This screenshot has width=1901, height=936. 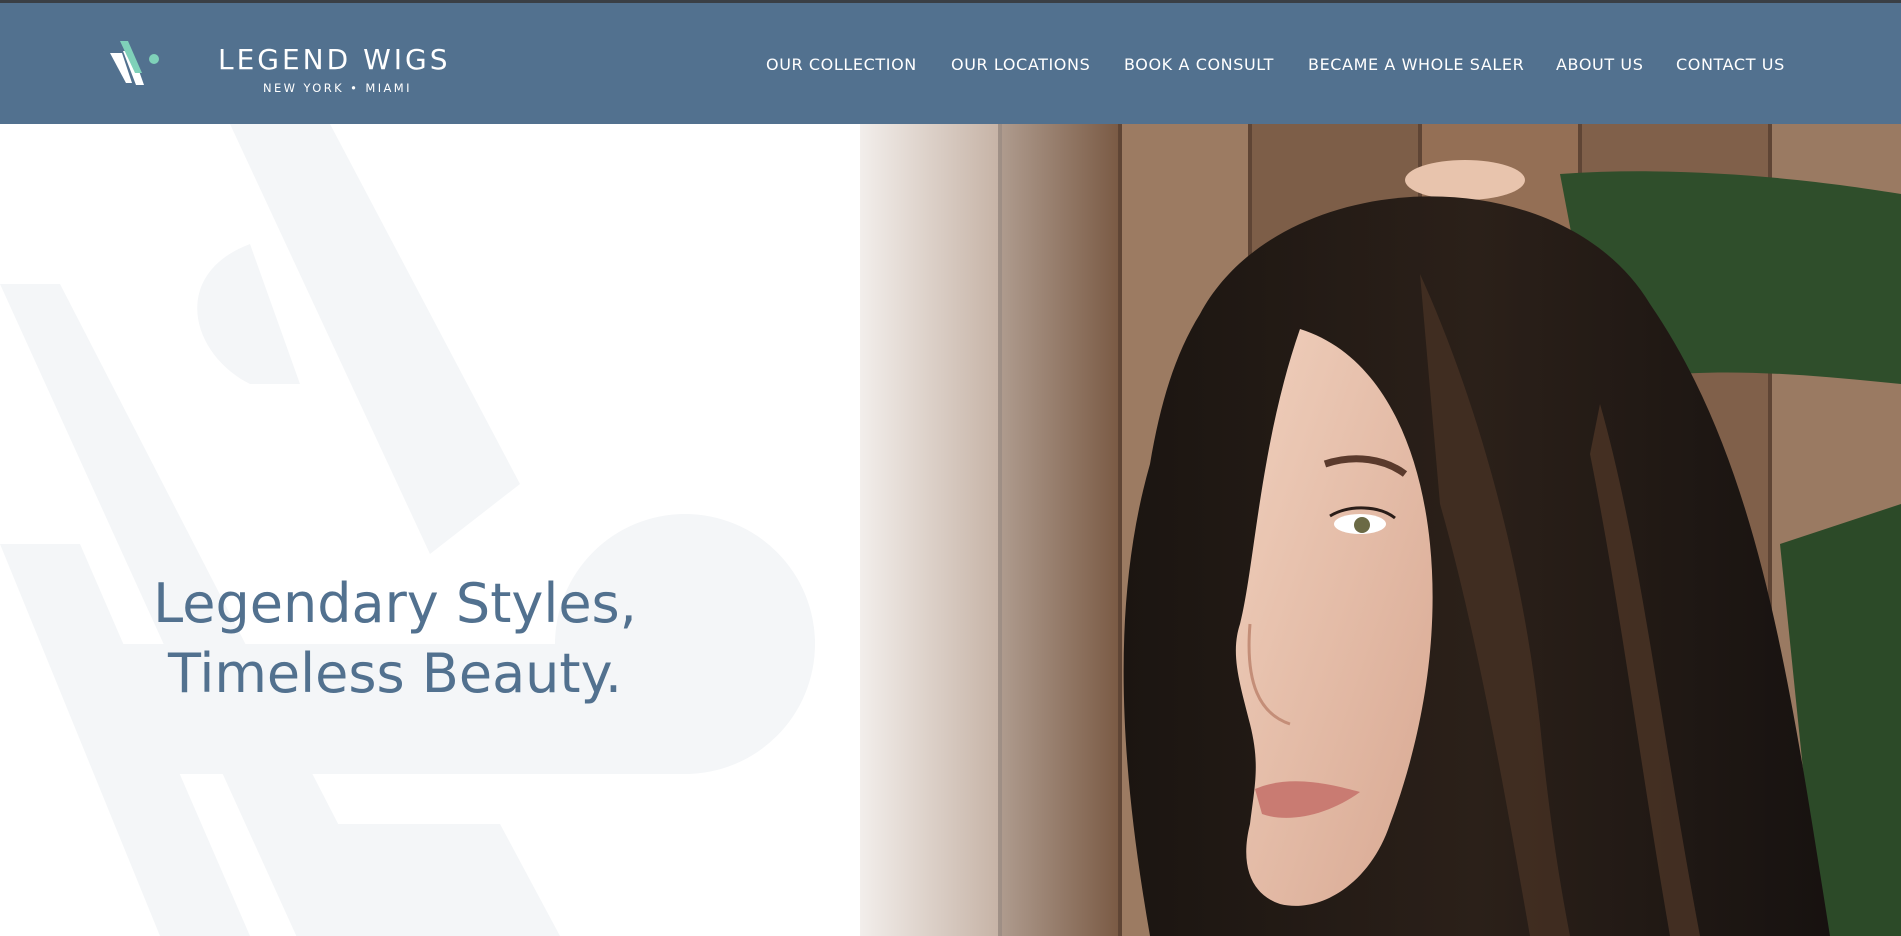 What do you see at coordinates (1599, 64) in the screenshot?
I see `nav-item-about-us: ABOUT US` at bounding box center [1599, 64].